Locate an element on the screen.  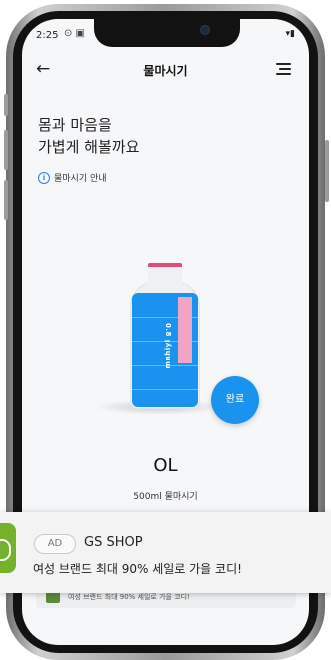
ad-banner: AD GS SHOP 여성 브랜드 최대 90% 세일로 가을 코디! is located at coordinates (165, 552).